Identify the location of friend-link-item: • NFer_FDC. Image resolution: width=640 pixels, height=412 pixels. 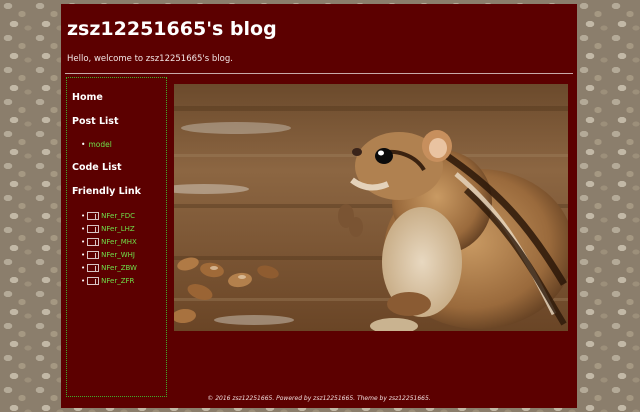
(109, 215).